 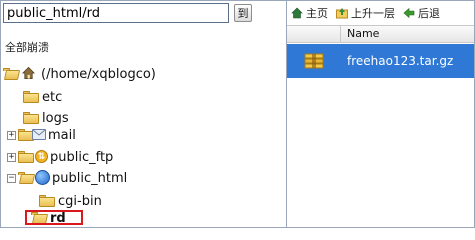 I want to click on tree-node-cgi-bin: cgi-bin, so click(x=70, y=201).